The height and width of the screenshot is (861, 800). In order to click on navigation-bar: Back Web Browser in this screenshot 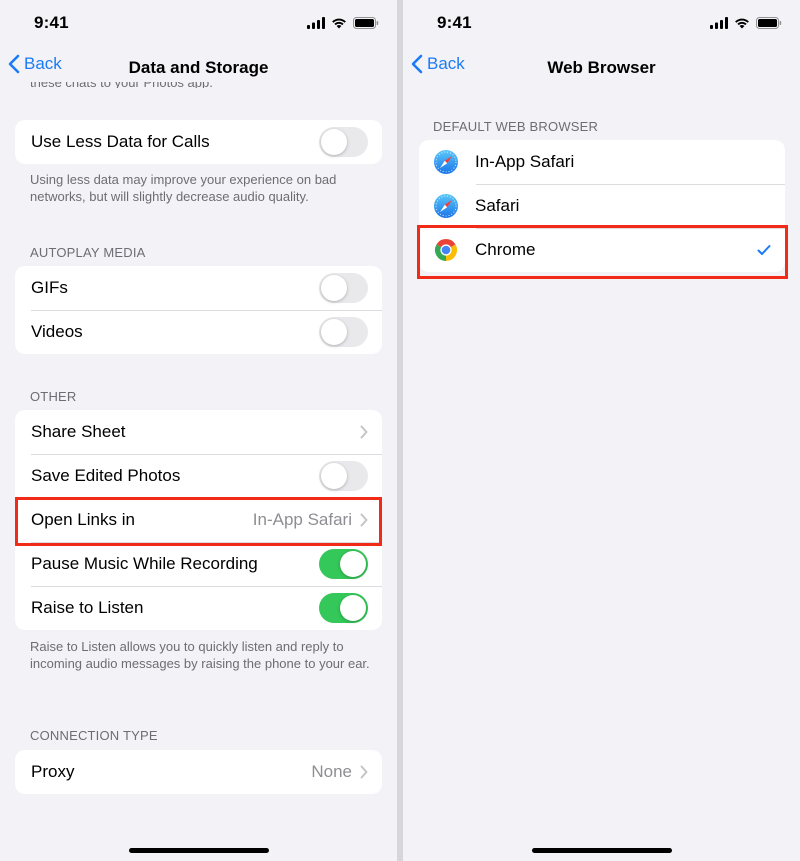, I will do `click(601, 67)`.